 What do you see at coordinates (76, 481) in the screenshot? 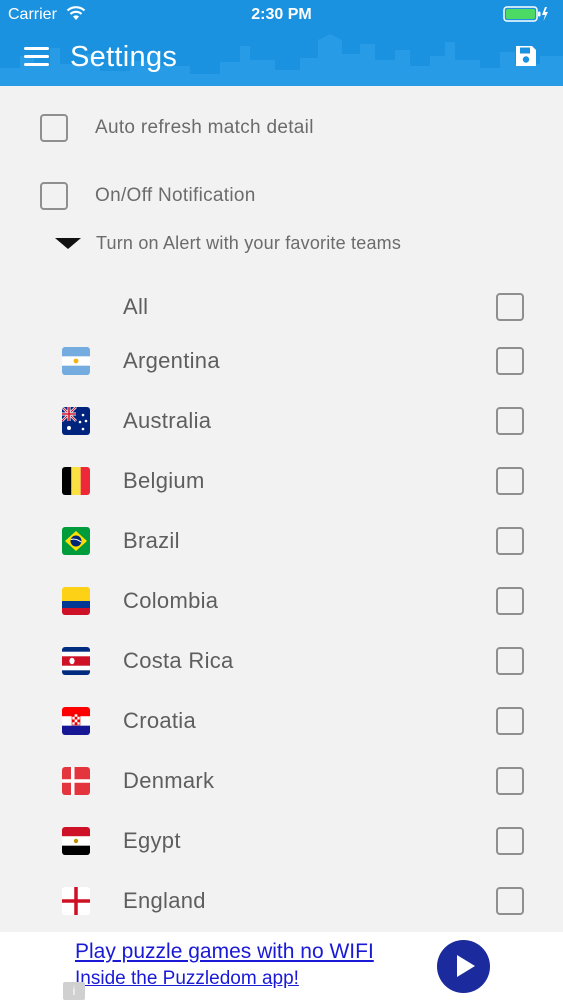
I see `belgium-flag-icon` at bounding box center [76, 481].